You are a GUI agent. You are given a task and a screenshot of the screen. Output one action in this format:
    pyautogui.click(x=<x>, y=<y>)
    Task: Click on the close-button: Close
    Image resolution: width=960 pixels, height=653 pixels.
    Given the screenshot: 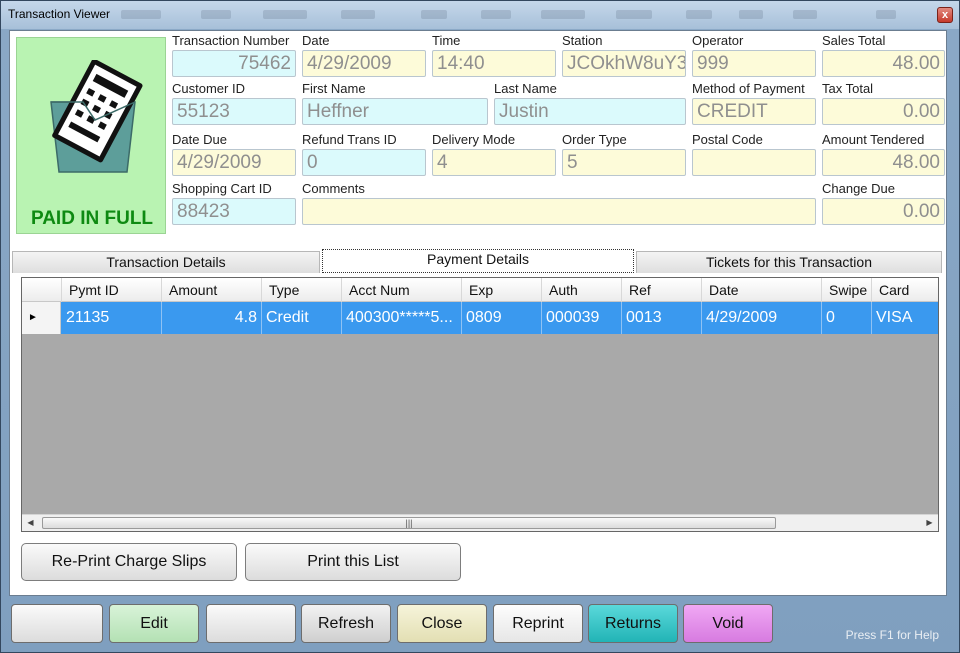 What is the action you would take?
    pyautogui.click(x=442, y=623)
    